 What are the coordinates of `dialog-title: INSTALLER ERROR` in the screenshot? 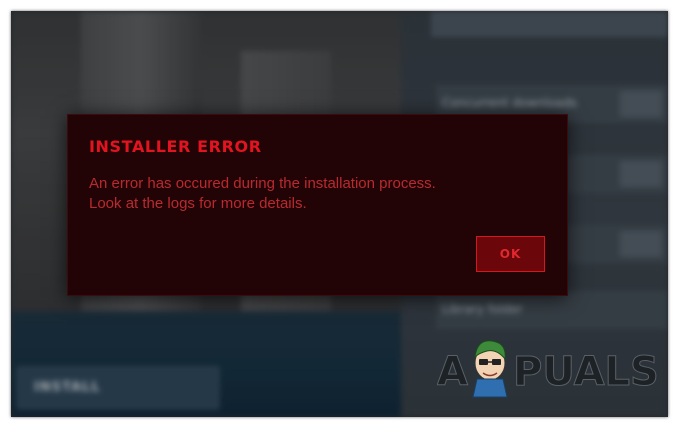 It's located at (175, 146).